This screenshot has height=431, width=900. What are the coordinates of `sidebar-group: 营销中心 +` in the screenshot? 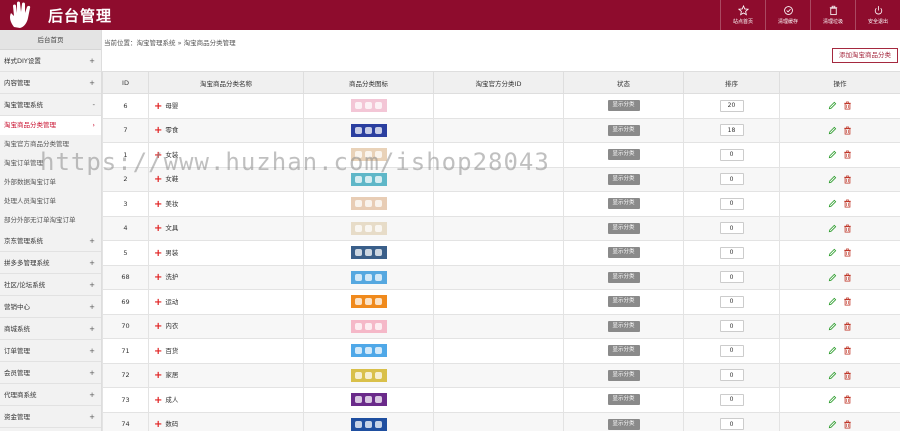 It's located at (50, 307).